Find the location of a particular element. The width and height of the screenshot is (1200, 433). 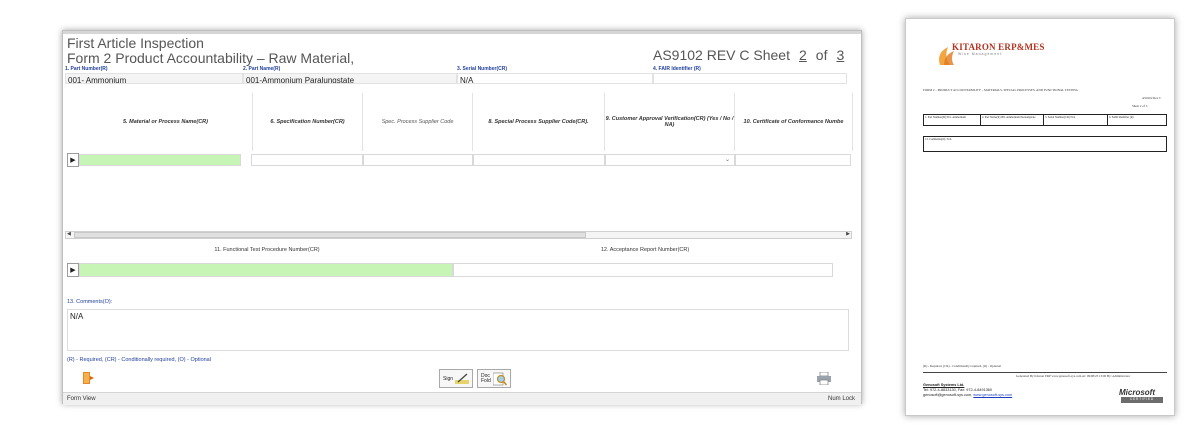

supplier-code-cell is located at coordinates (418, 160).